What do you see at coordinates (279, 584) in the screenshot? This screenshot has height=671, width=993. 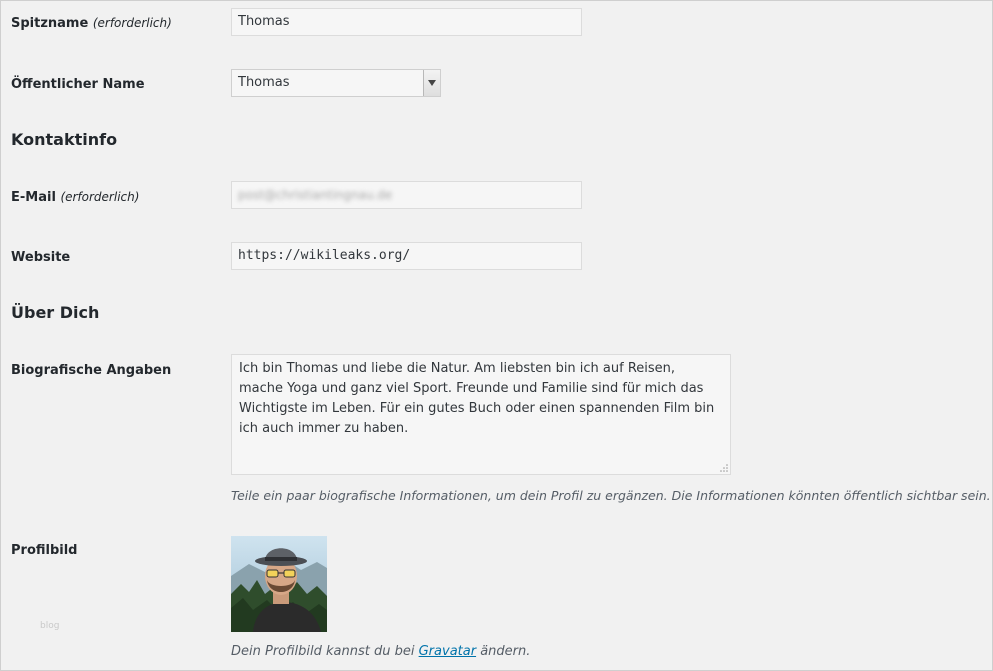 I see `avatar` at bounding box center [279, 584].